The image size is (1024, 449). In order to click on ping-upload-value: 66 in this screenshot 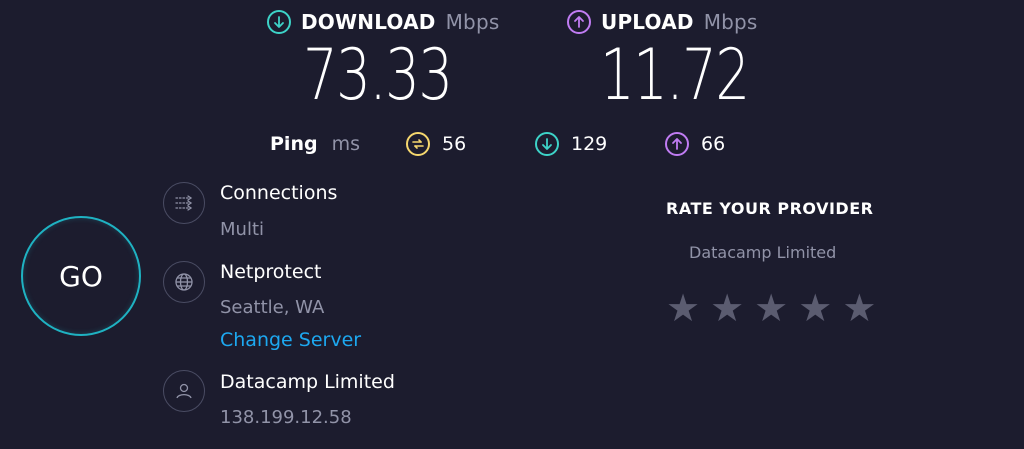, I will do `click(713, 144)`.